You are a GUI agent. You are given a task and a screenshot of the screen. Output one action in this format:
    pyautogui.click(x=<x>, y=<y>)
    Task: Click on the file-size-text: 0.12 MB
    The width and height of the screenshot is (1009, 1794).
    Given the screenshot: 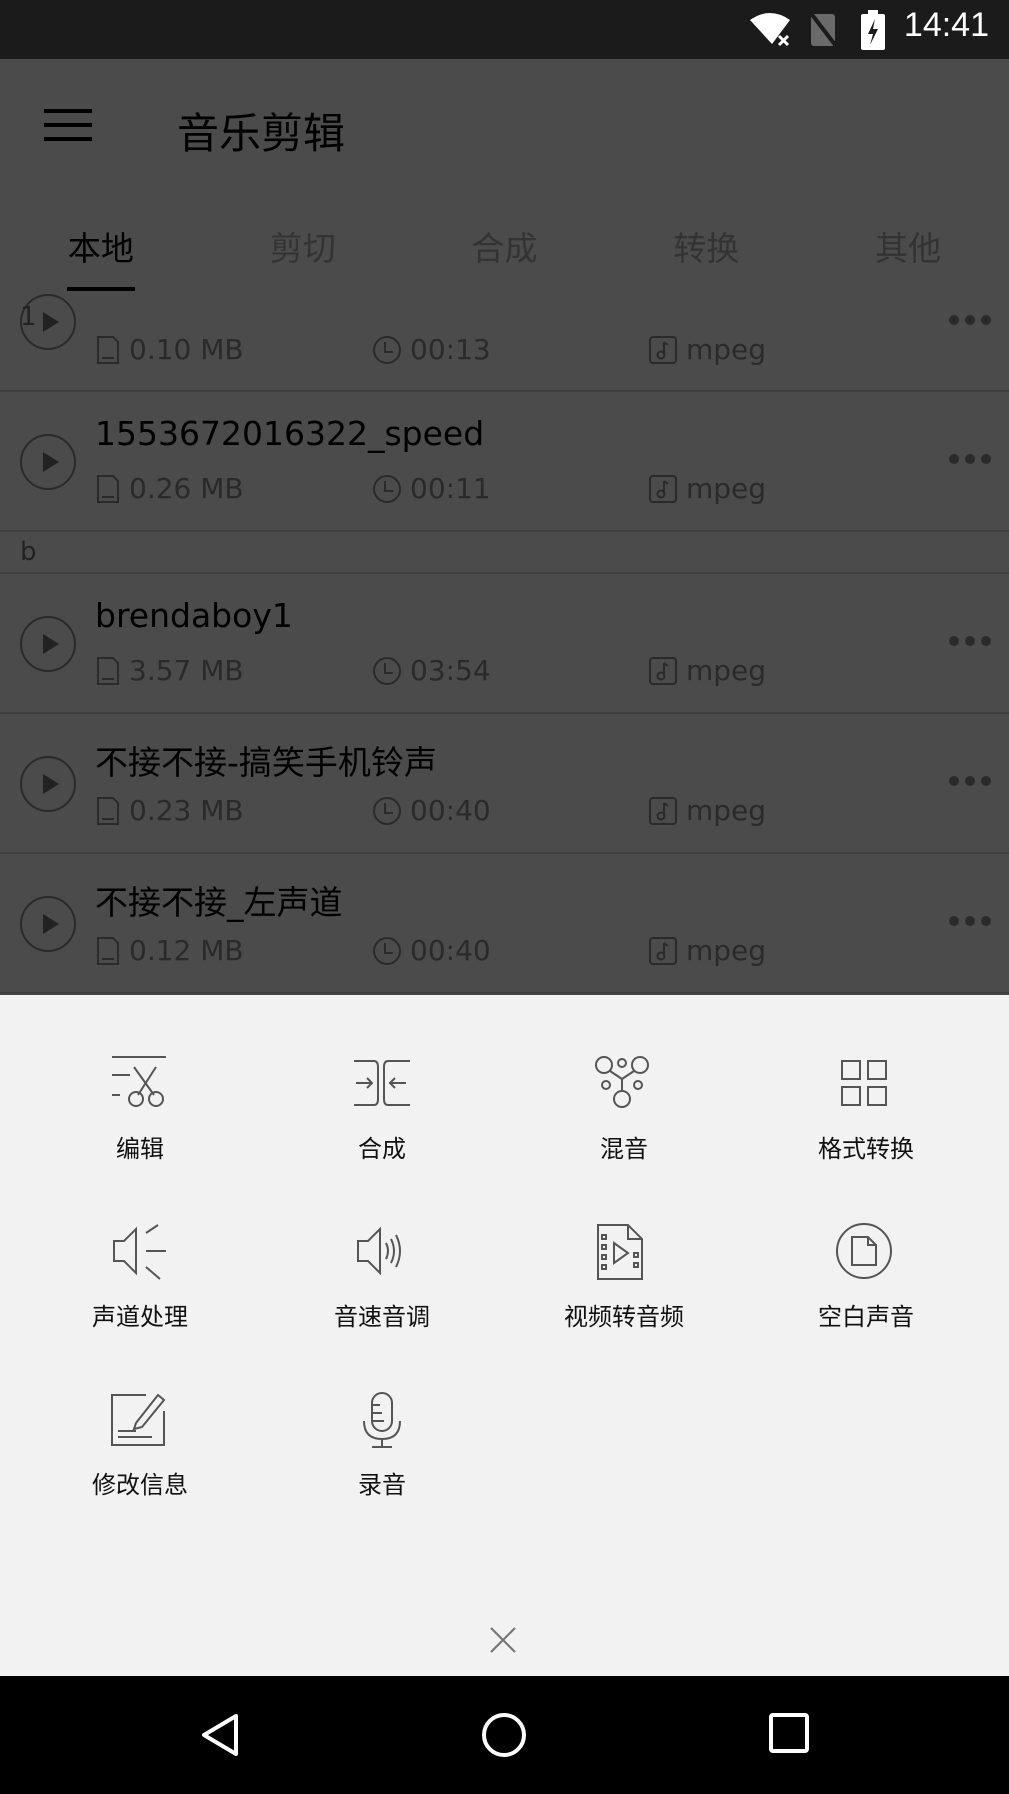 What is the action you would take?
    pyautogui.click(x=186, y=950)
    